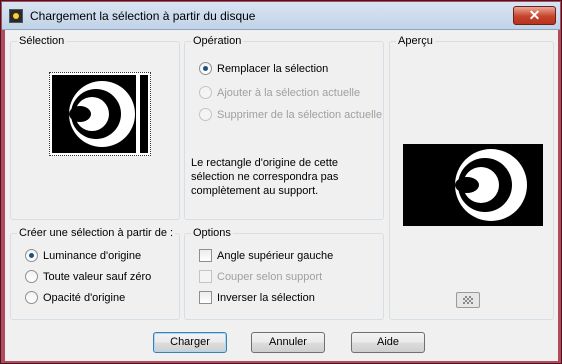 The height and width of the screenshot is (364, 562). I want to click on radio-source-opacity: Opacité d'origine, so click(75, 297).